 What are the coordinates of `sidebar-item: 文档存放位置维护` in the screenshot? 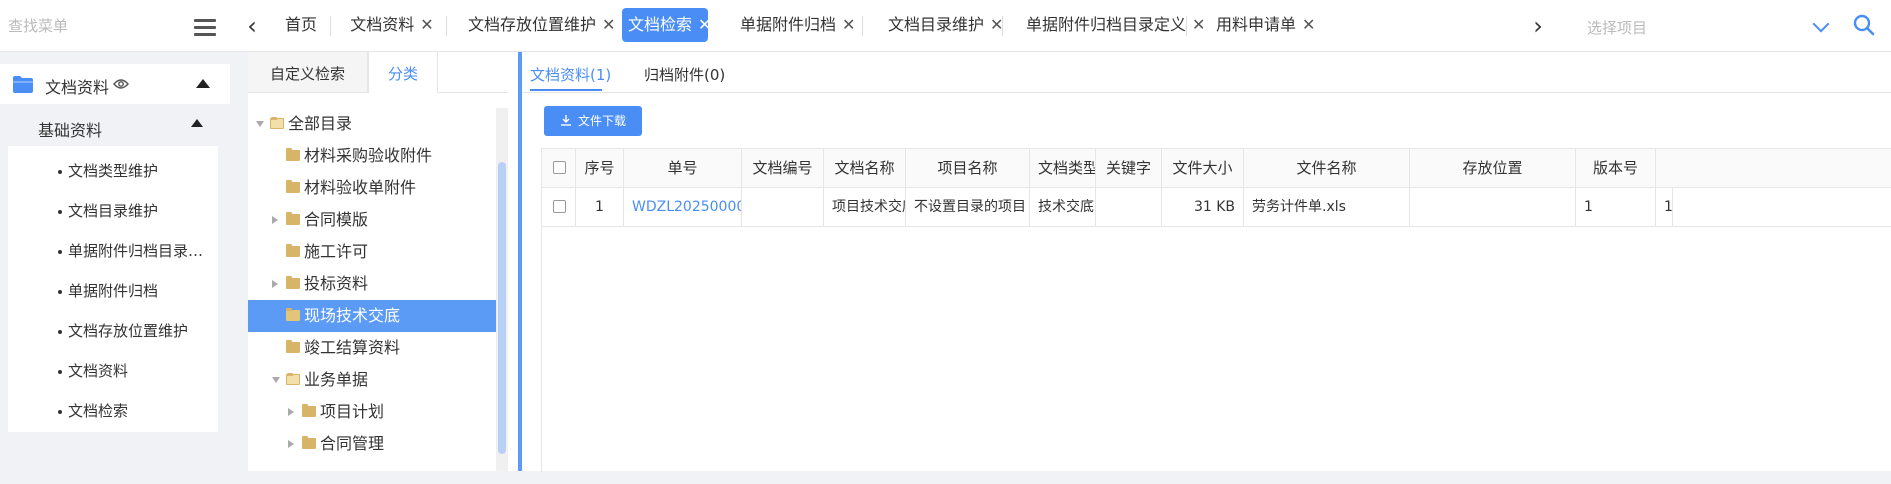 It's located at (113, 331).